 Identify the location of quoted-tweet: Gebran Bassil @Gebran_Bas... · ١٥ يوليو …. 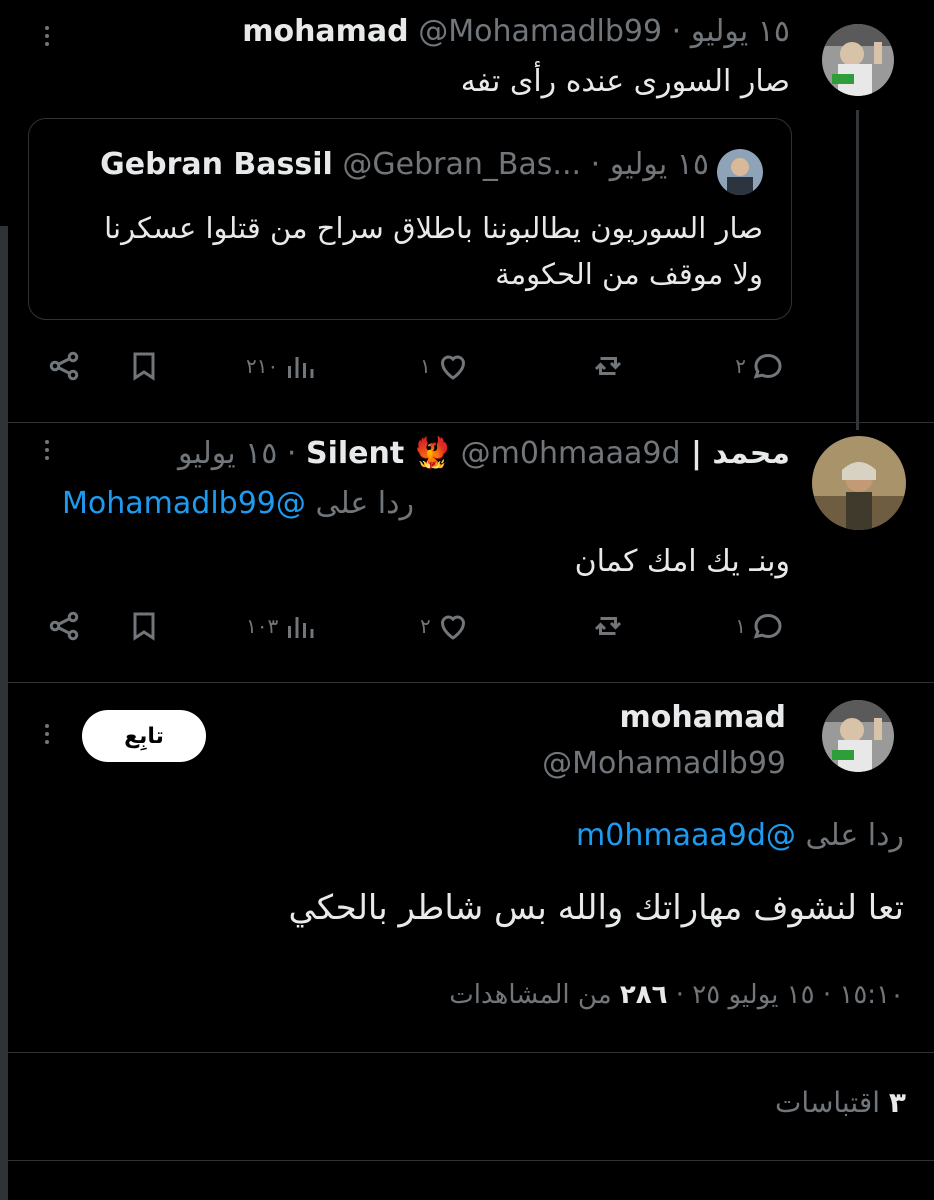
(410, 219).